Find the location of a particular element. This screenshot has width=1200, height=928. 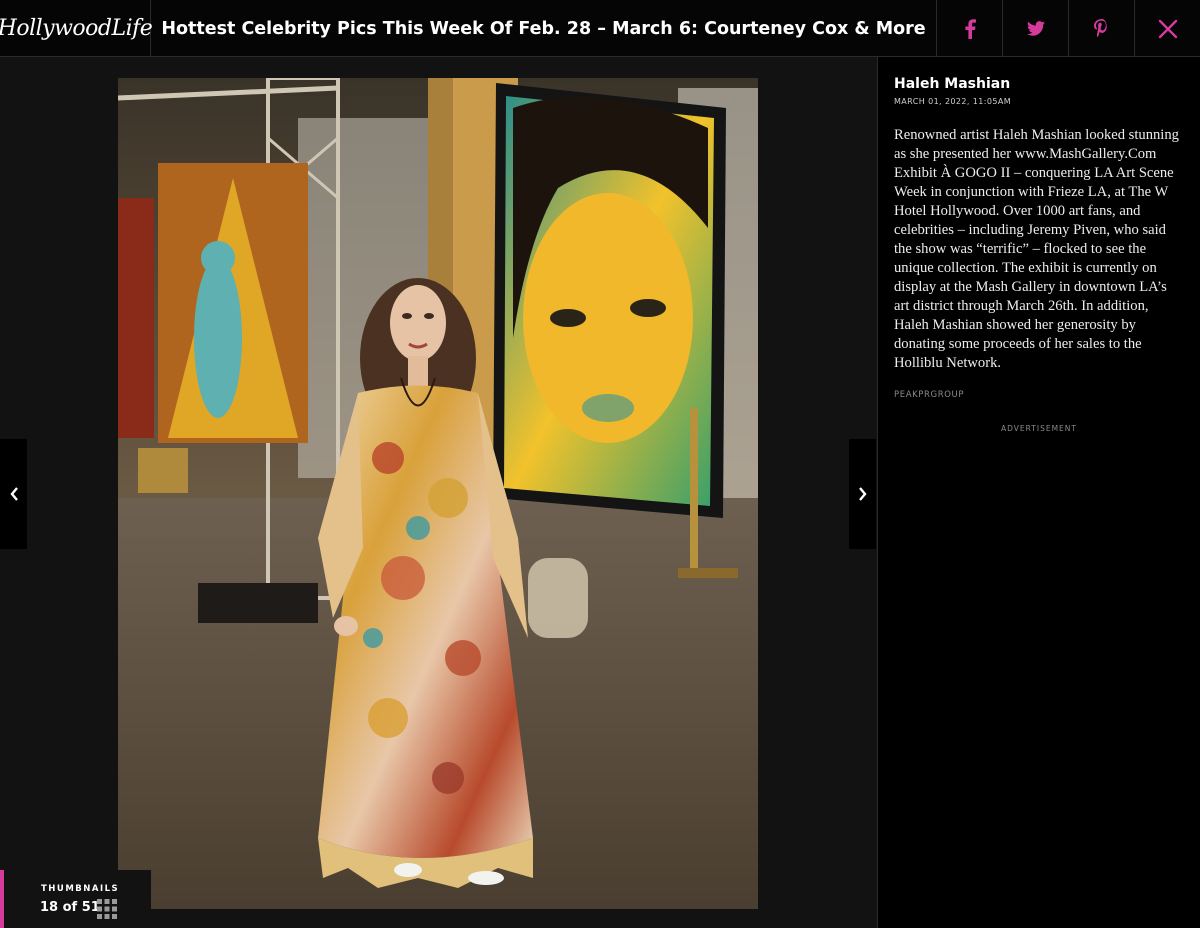

facebook-icon is located at coordinates (970, 28).